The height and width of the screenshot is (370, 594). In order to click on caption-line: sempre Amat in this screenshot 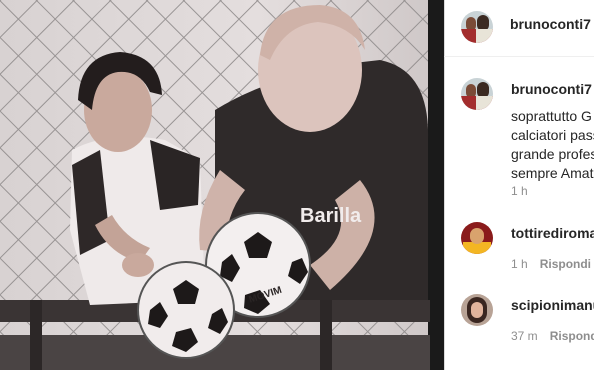, I will do `click(552, 173)`.